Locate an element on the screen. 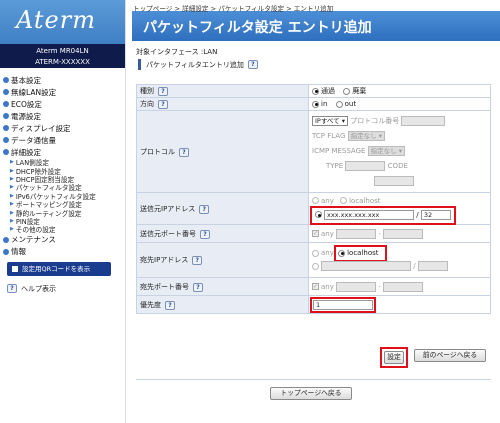  dst-port-label: 宛先ポート番号? is located at coordinates (222, 286).